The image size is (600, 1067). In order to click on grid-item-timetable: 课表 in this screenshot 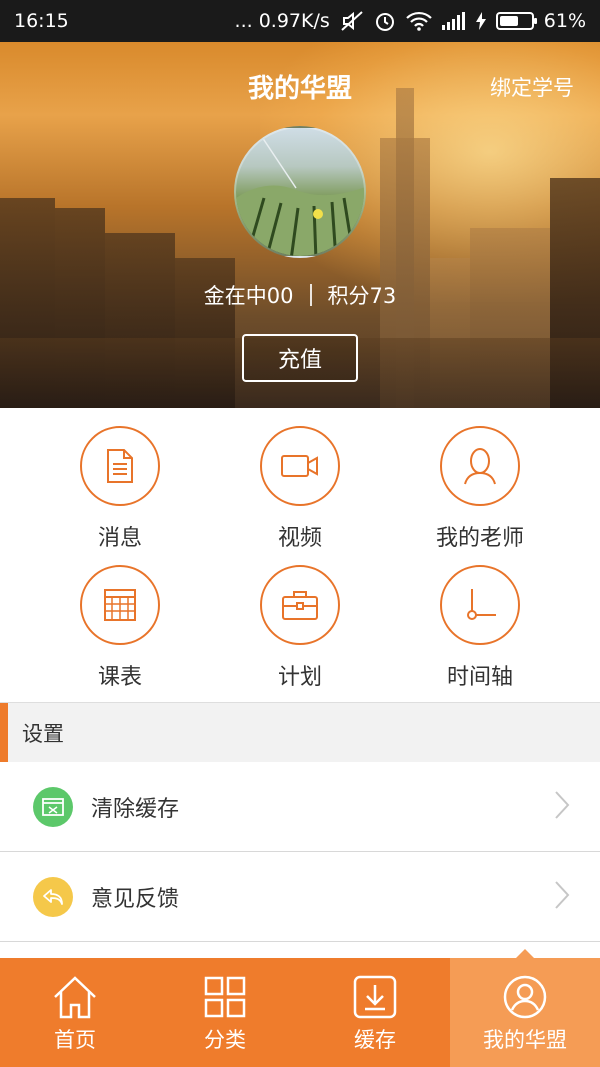, I will do `click(120, 628)`.